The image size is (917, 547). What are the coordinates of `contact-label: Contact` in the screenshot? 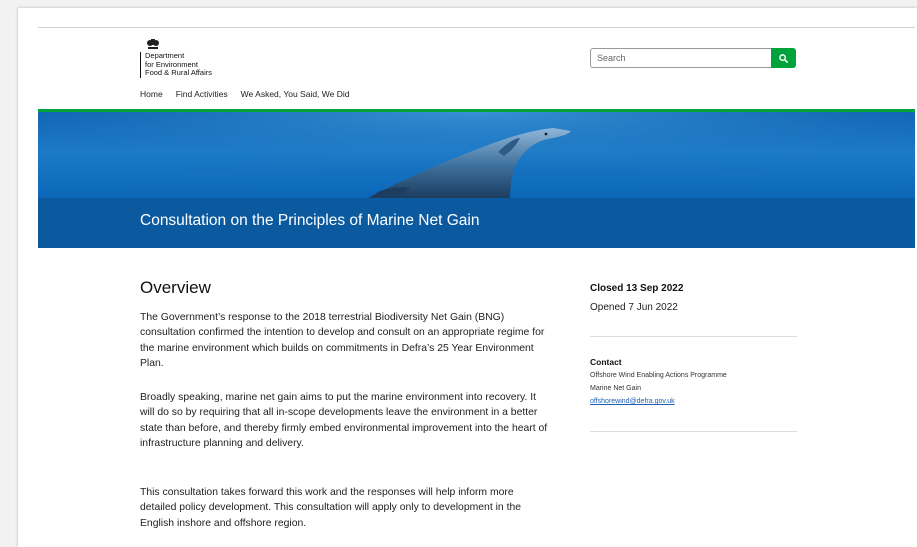 It's located at (606, 362).